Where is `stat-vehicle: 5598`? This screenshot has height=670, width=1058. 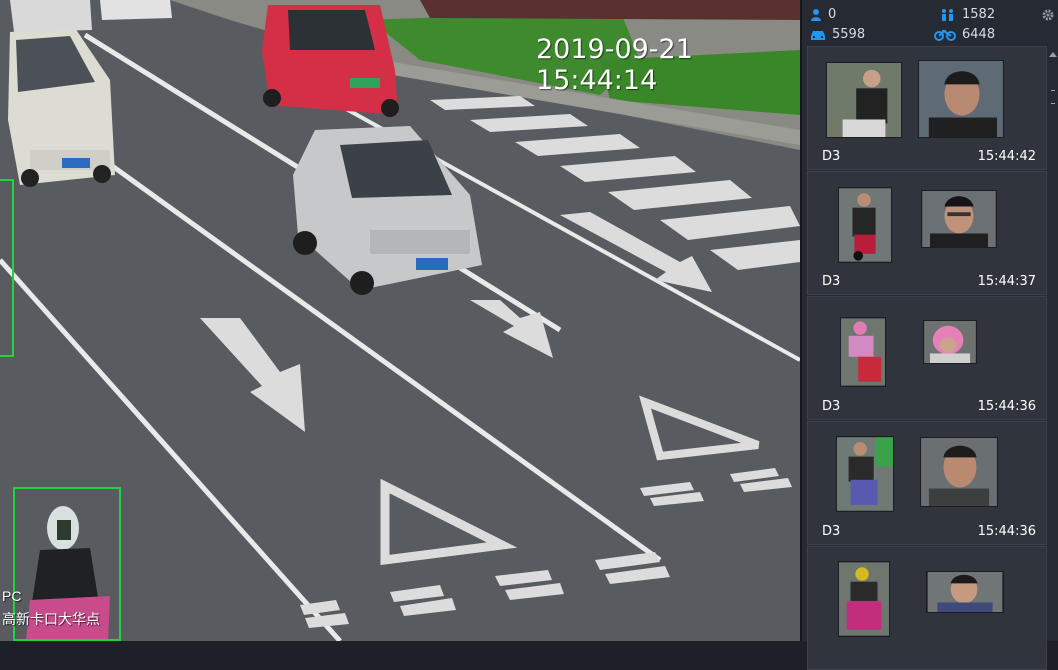 stat-vehicle: 5598 is located at coordinates (837, 34).